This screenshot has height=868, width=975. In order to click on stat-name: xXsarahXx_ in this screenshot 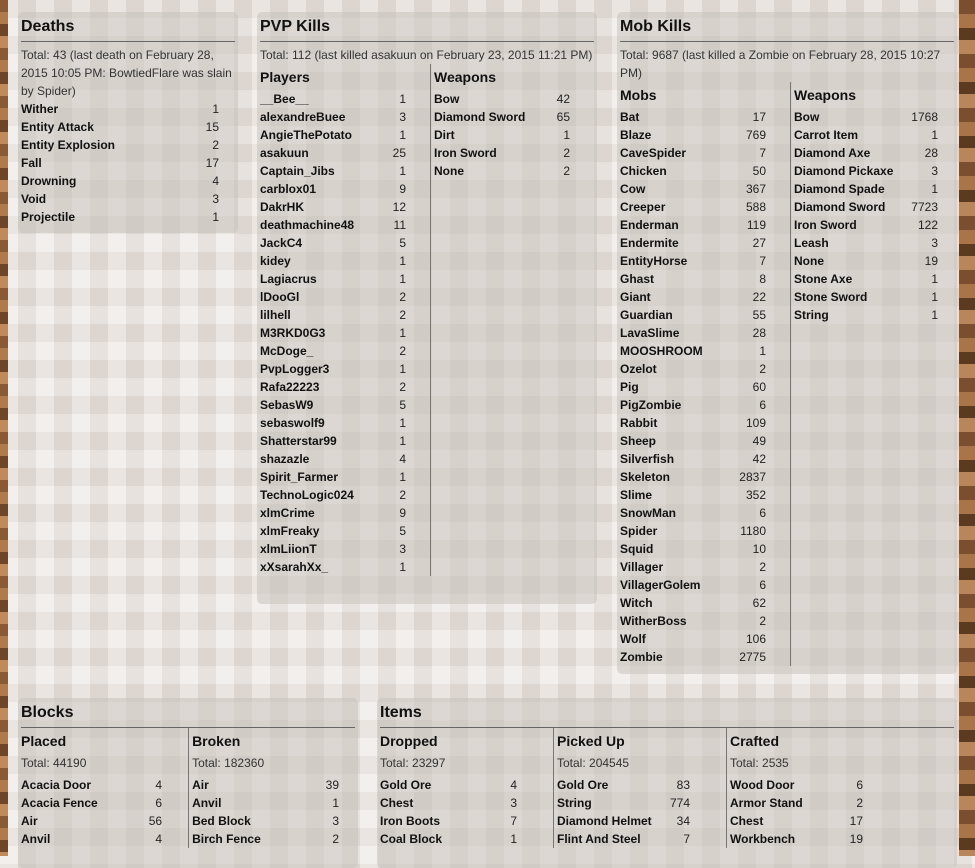, I will do `click(294, 567)`.